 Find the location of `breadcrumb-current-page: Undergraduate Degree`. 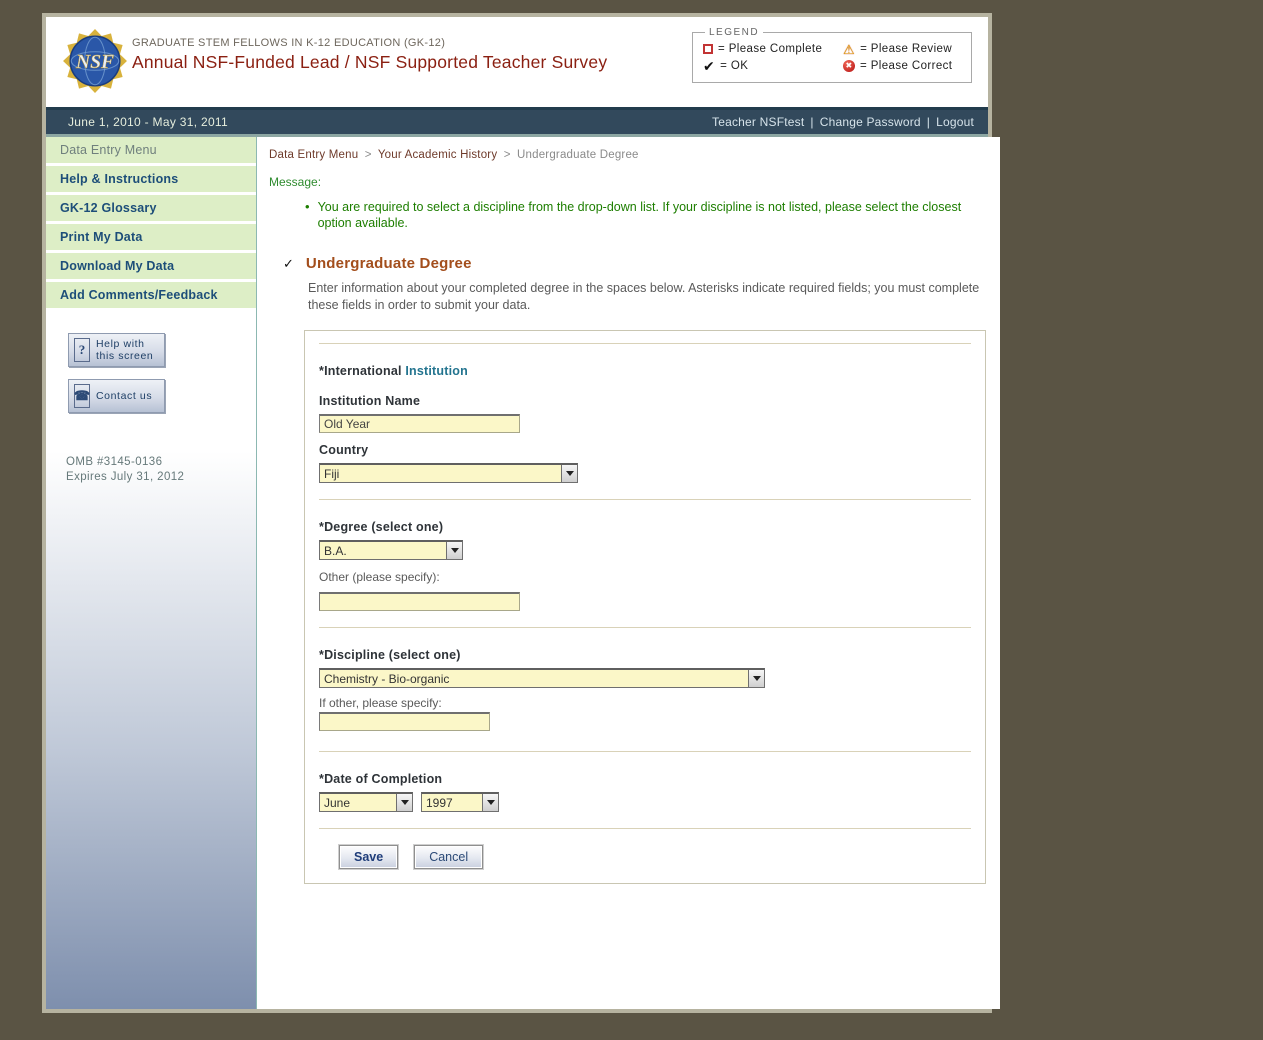

breadcrumb-current-page: Undergraduate Degree is located at coordinates (578, 155).